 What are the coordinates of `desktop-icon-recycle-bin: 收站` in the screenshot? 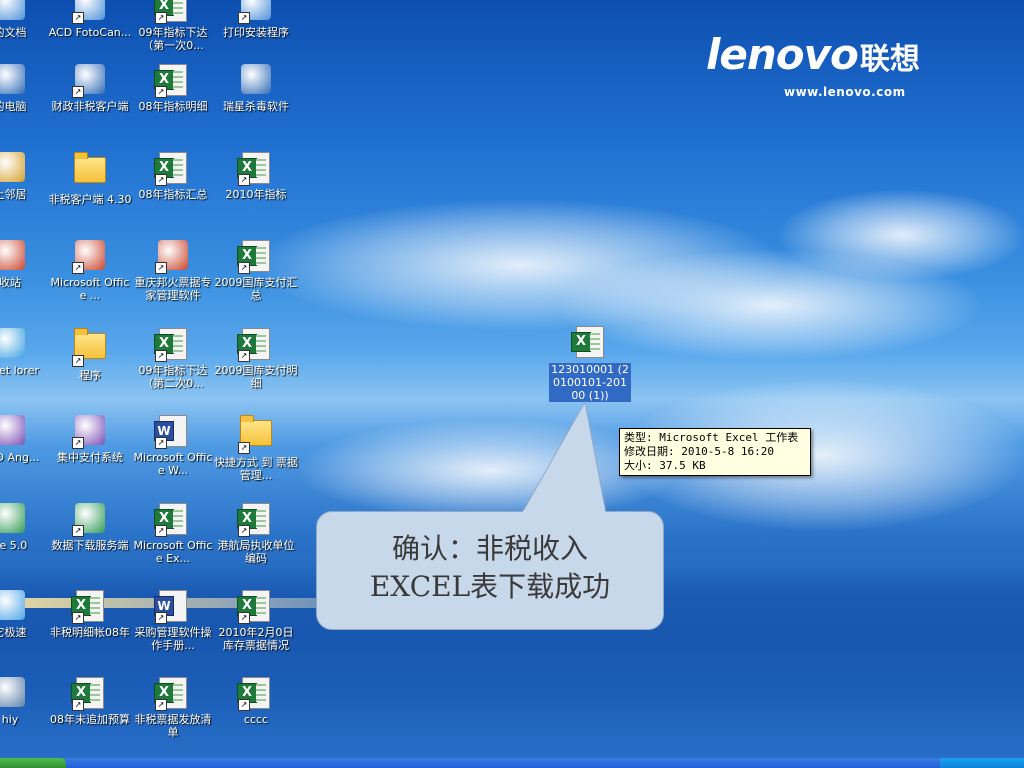 It's located at (26, 264).